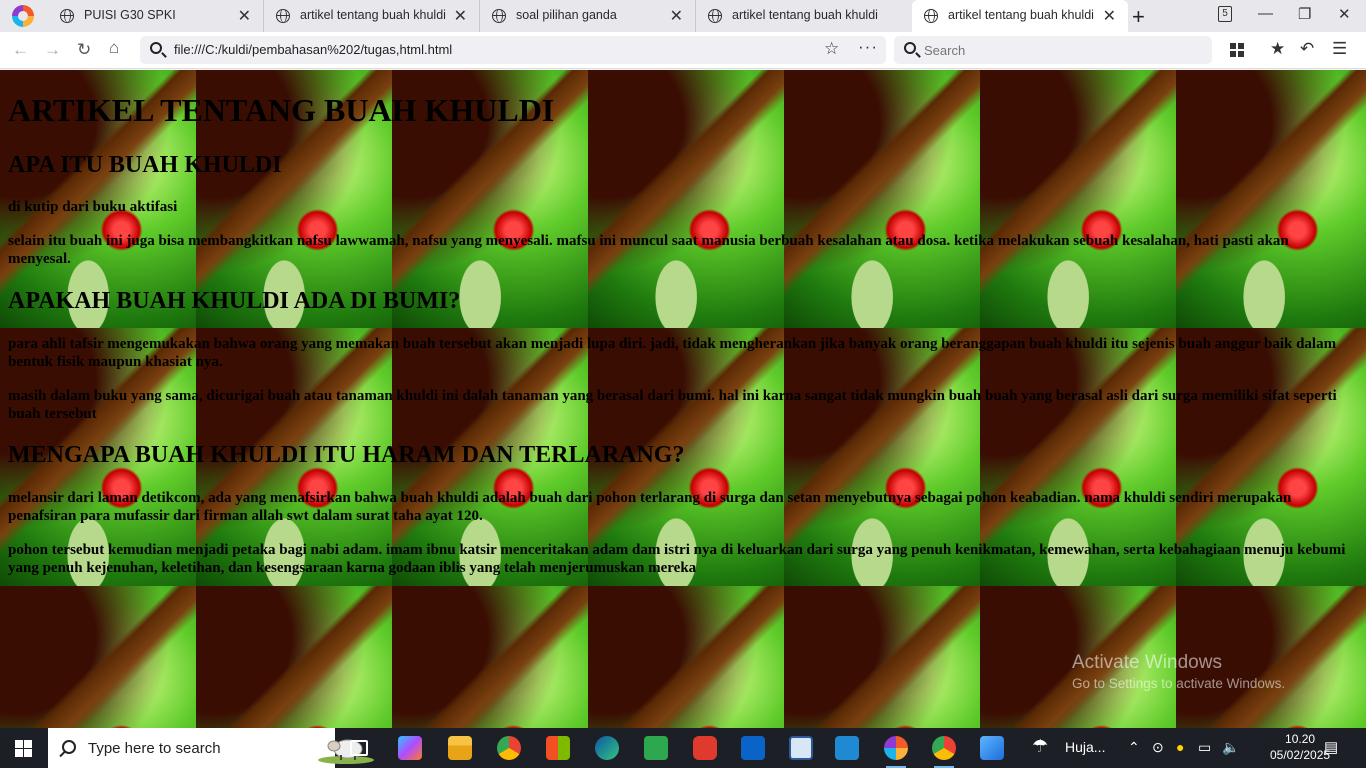 The width and height of the screenshot is (1366, 768). What do you see at coordinates (1307, 49) in the screenshot?
I see `undo-icon: ↶` at bounding box center [1307, 49].